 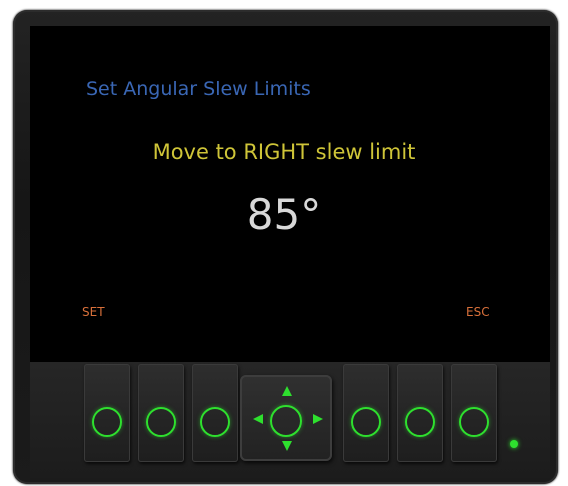 I want to click on directional-pad, so click(x=286, y=418).